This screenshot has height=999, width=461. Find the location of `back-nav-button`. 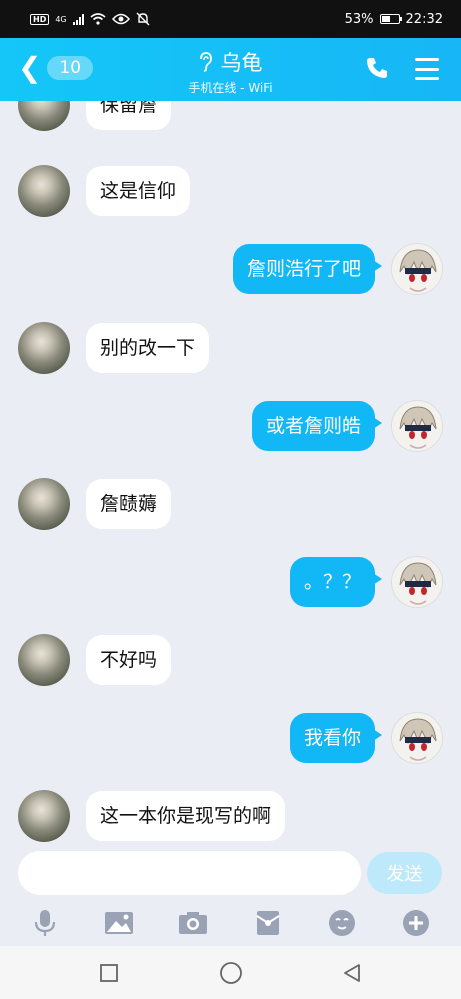

back-nav-button is located at coordinates (352, 973).